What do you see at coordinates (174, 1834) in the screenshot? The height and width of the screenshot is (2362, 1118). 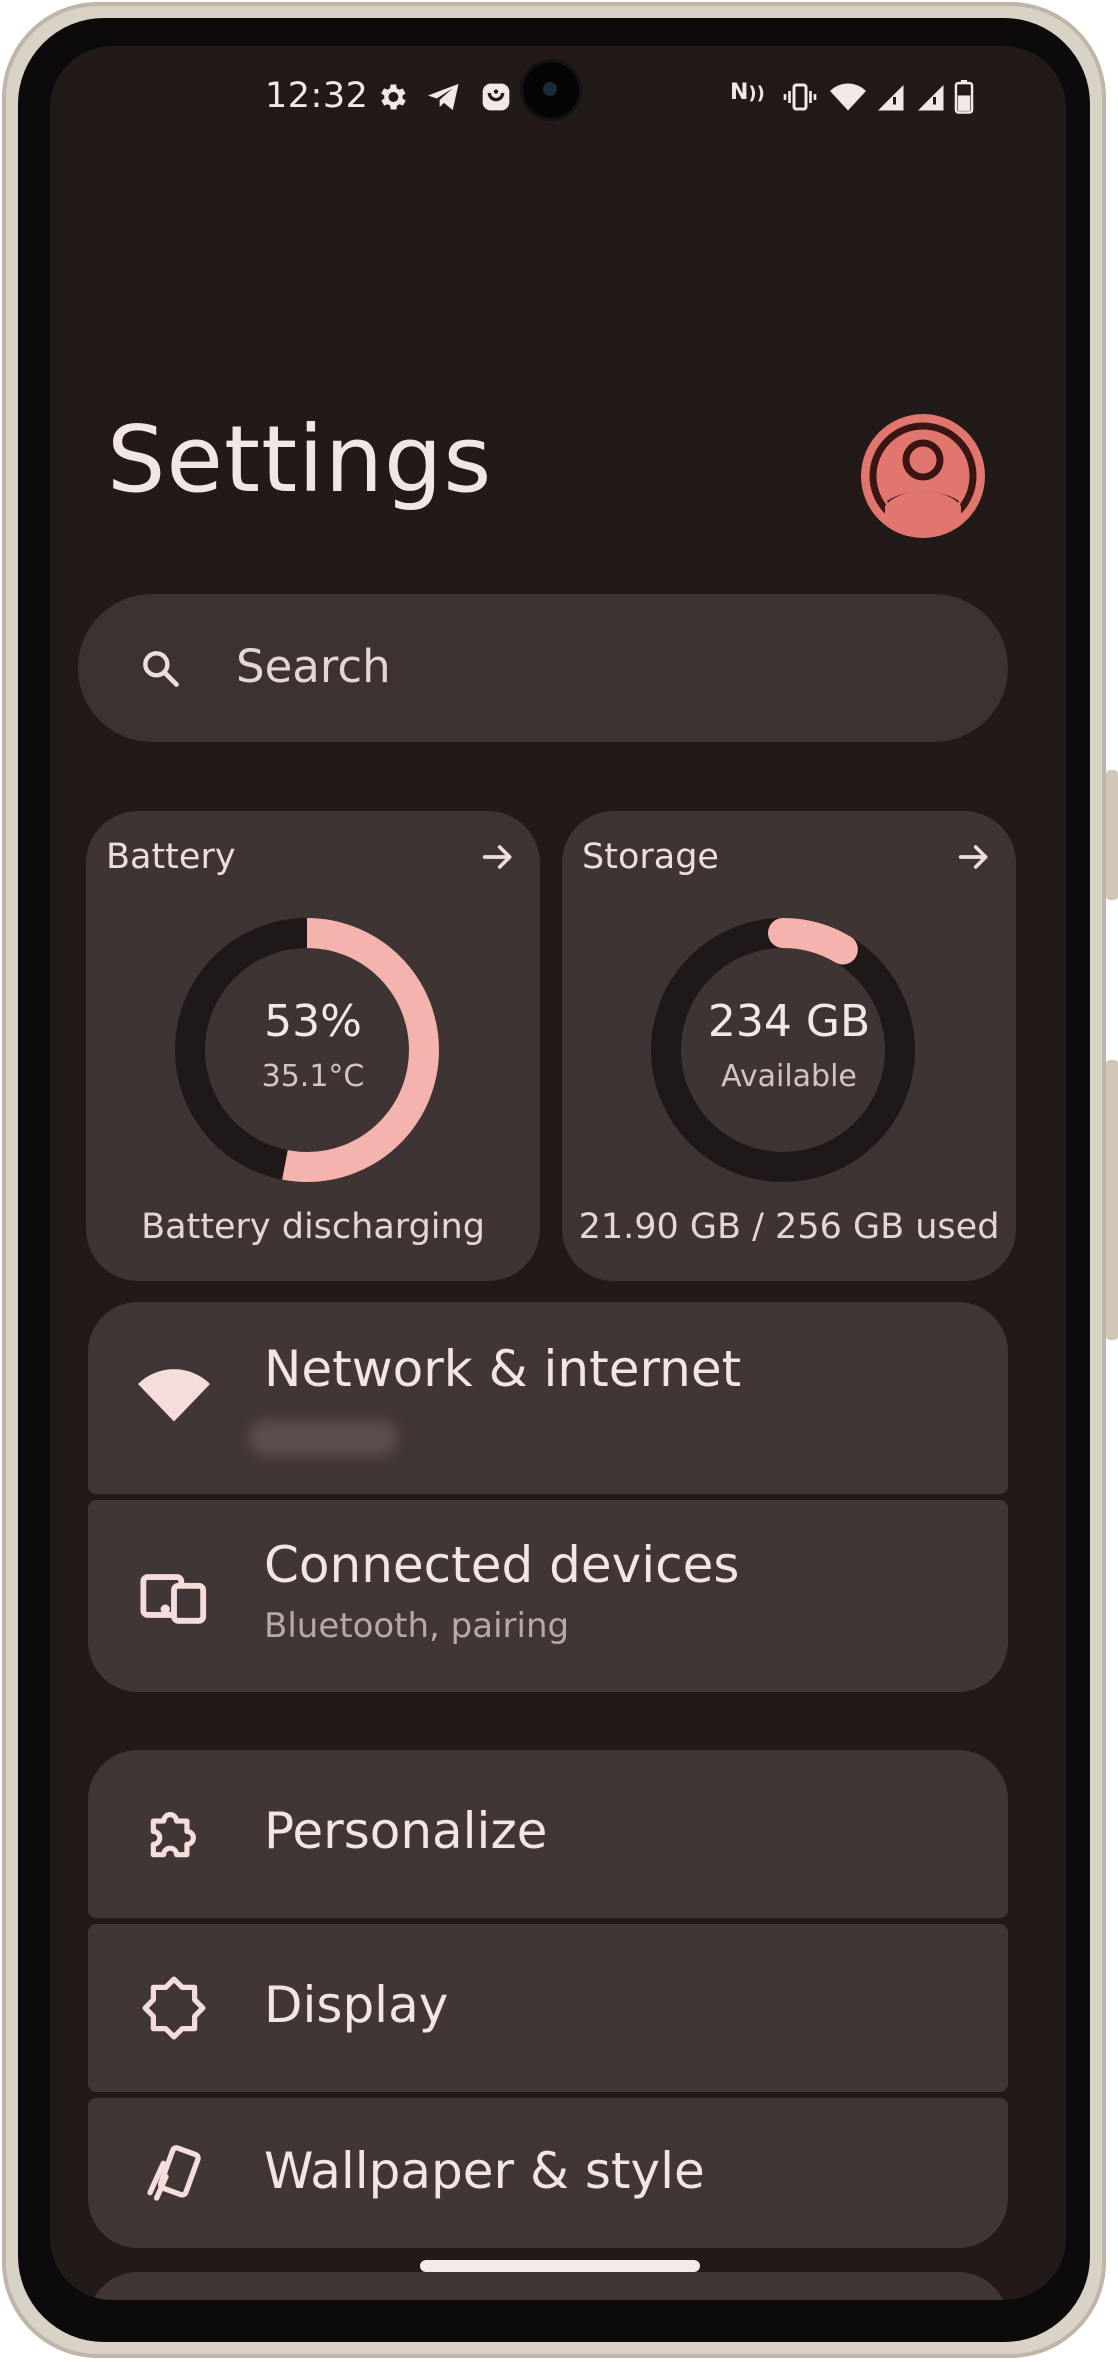 I see `puzzle-icon` at bounding box center [174, 1834].